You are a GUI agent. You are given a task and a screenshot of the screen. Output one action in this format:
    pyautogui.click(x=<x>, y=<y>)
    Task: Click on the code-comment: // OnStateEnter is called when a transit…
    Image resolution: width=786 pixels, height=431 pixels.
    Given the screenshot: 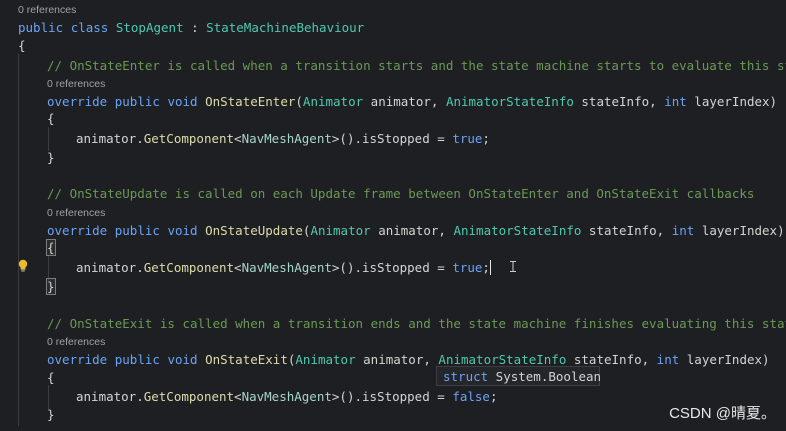 What is the action you would take?
    pyautogui.click(x=416, y=65)
    